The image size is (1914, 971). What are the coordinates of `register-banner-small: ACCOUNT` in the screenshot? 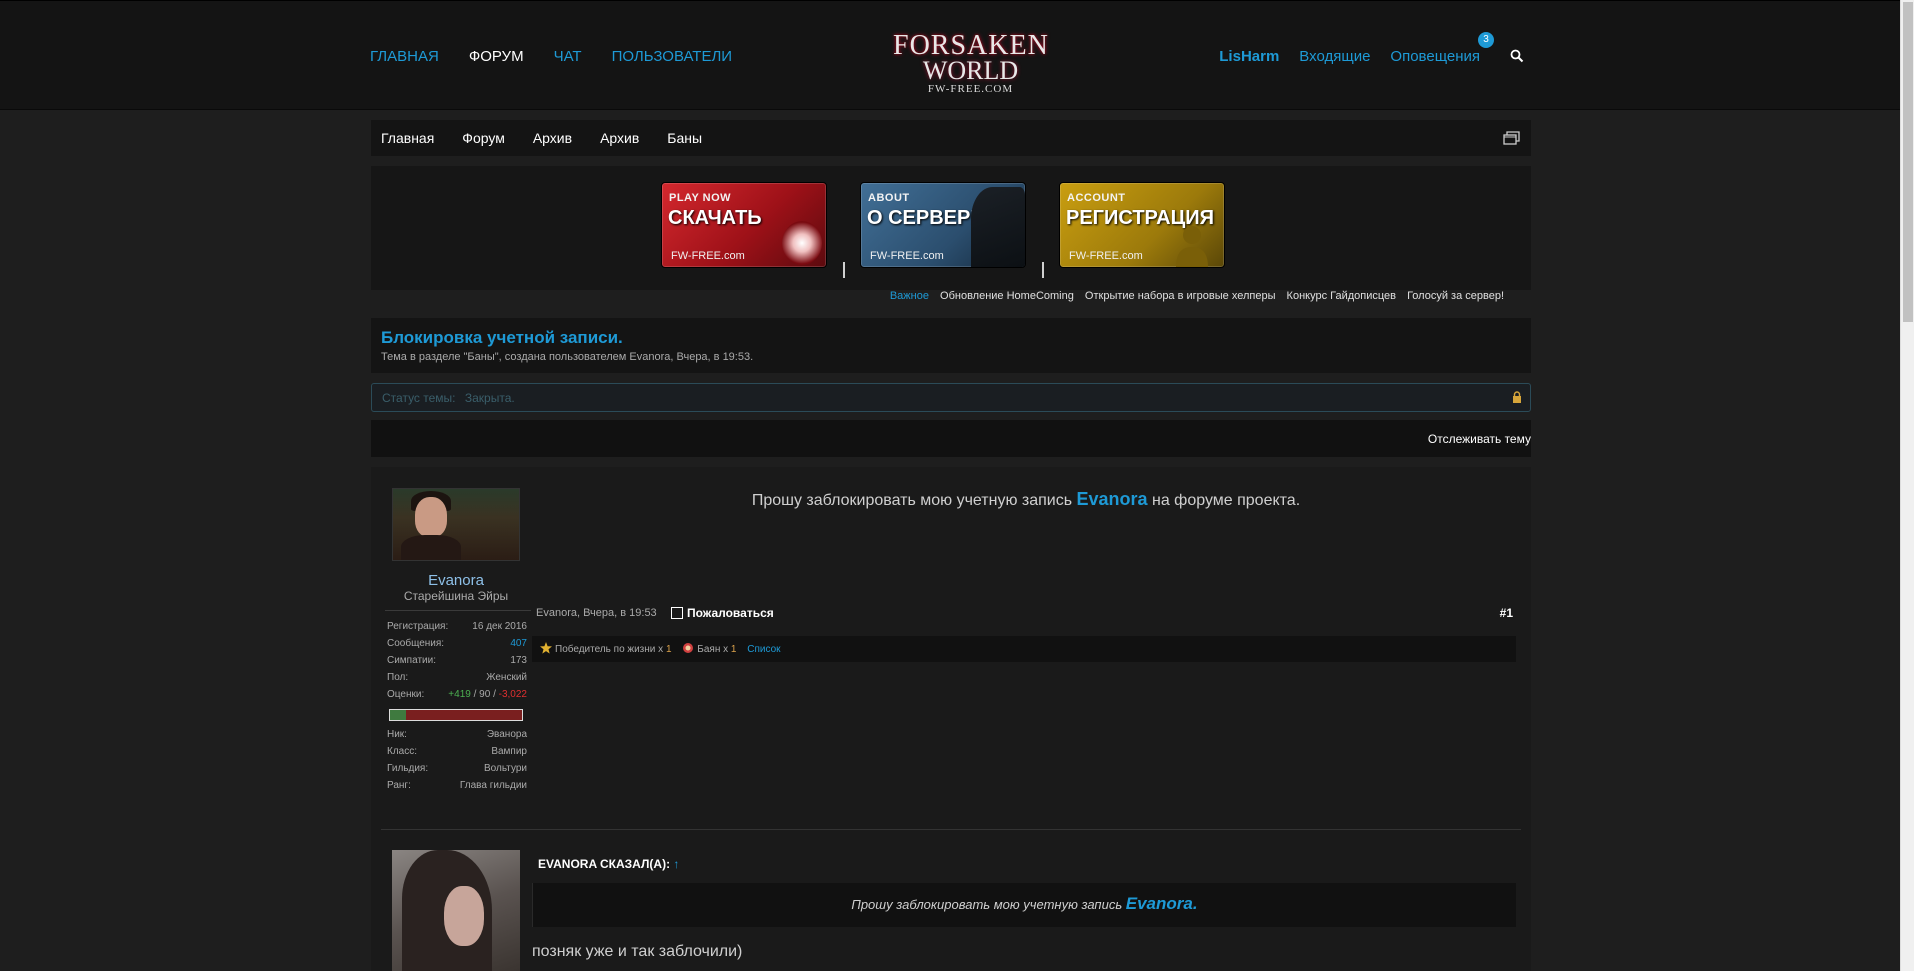 It's located at (1096, 198).